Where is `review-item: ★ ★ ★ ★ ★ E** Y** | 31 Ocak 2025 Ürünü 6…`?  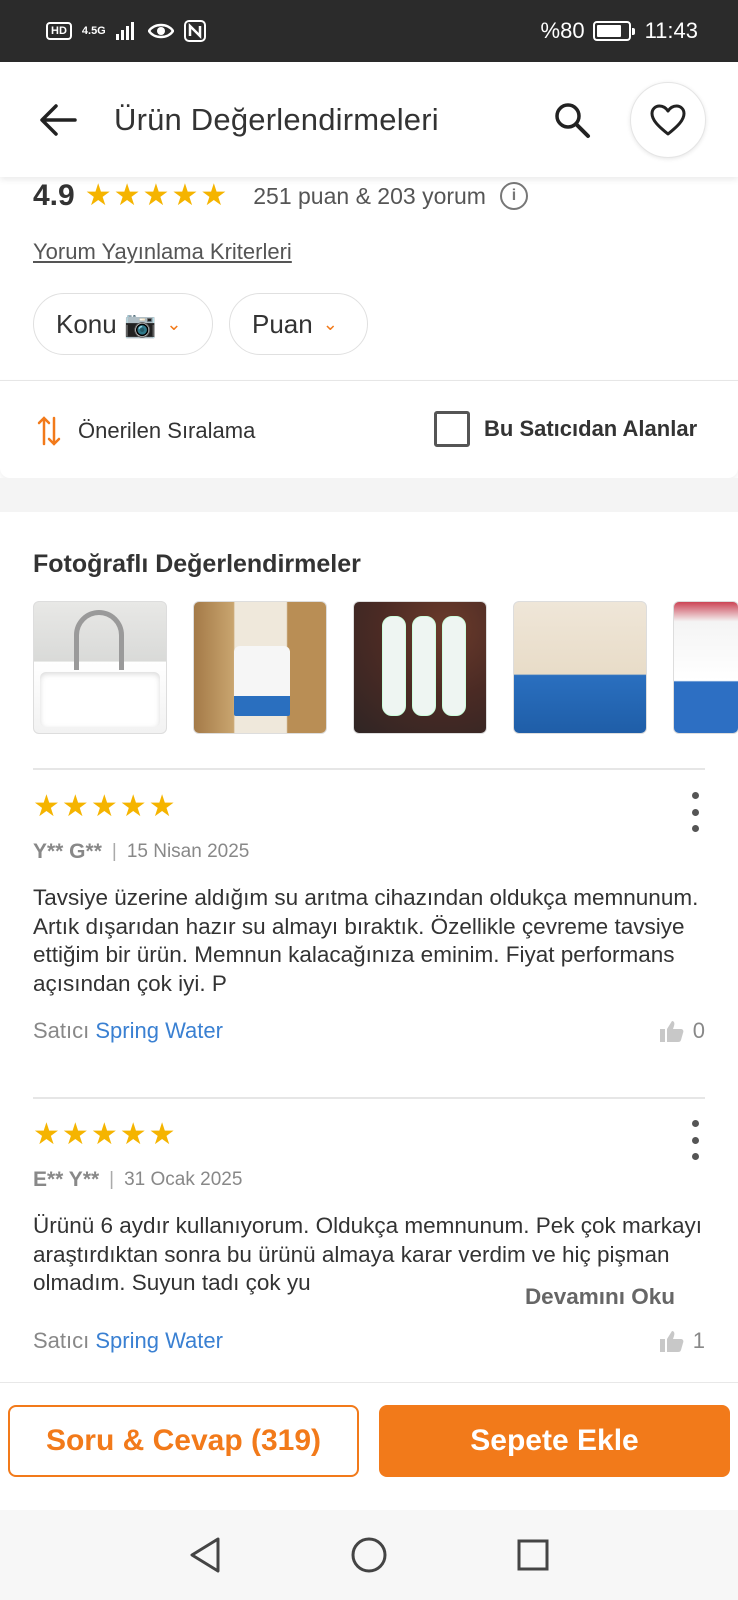
review-item: ★ ★ ★ ★ ★ E** Y** | 31 Ocak 2025 Ürünü 6… is located at coordinates (369, 1250).